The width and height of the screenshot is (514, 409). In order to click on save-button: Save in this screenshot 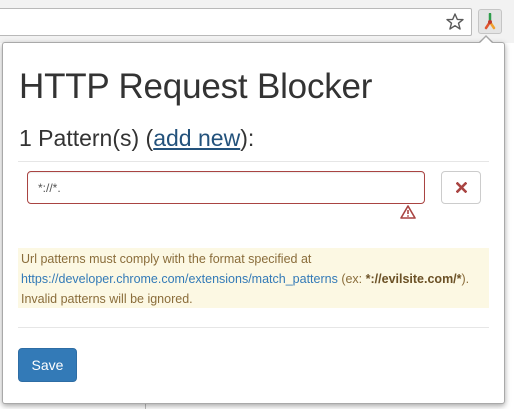, I will do `click(47, 365)`.